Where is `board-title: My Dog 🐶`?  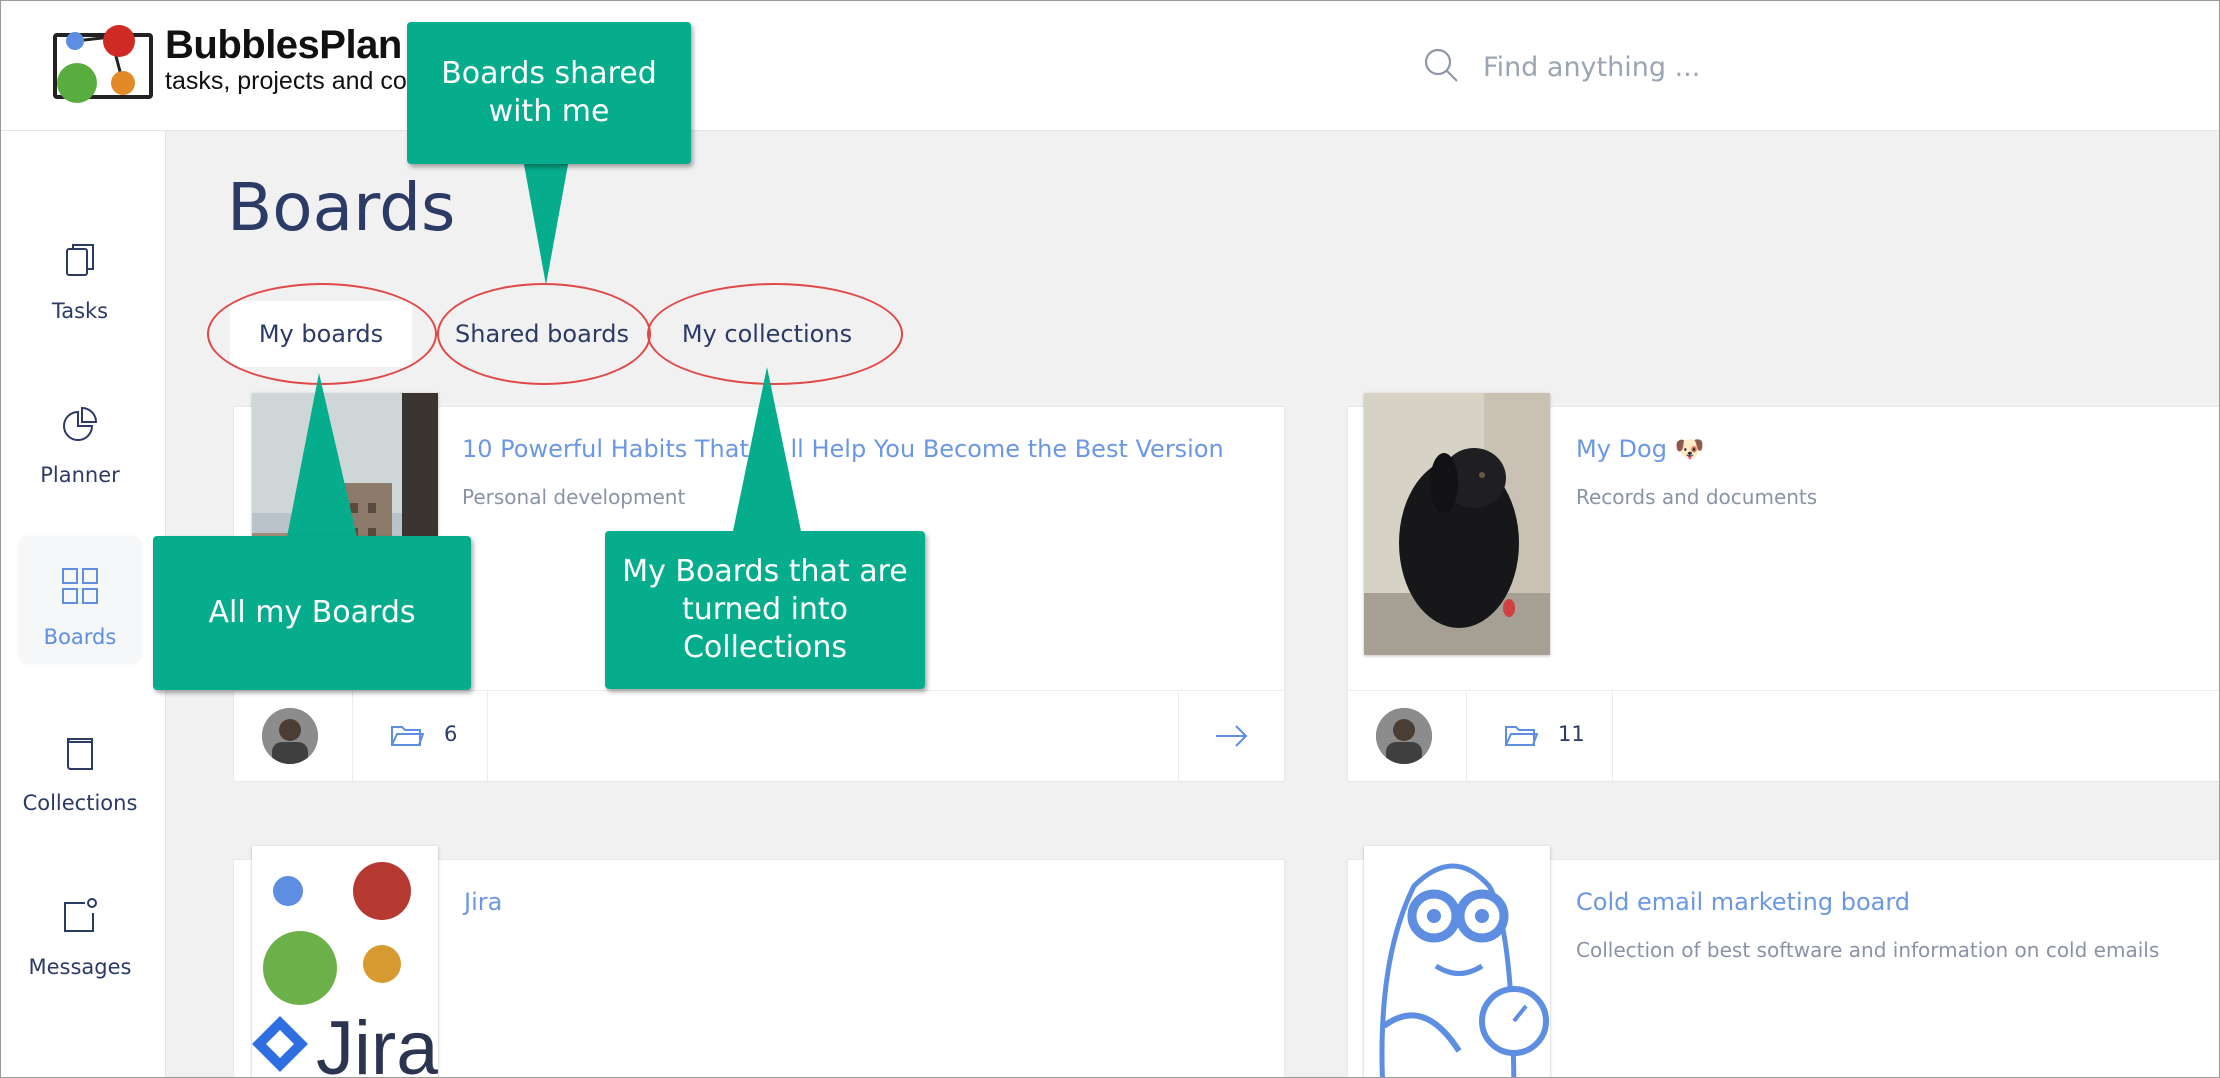 board-title: My Dog 🐶 is located at coordinates (1640, 449).